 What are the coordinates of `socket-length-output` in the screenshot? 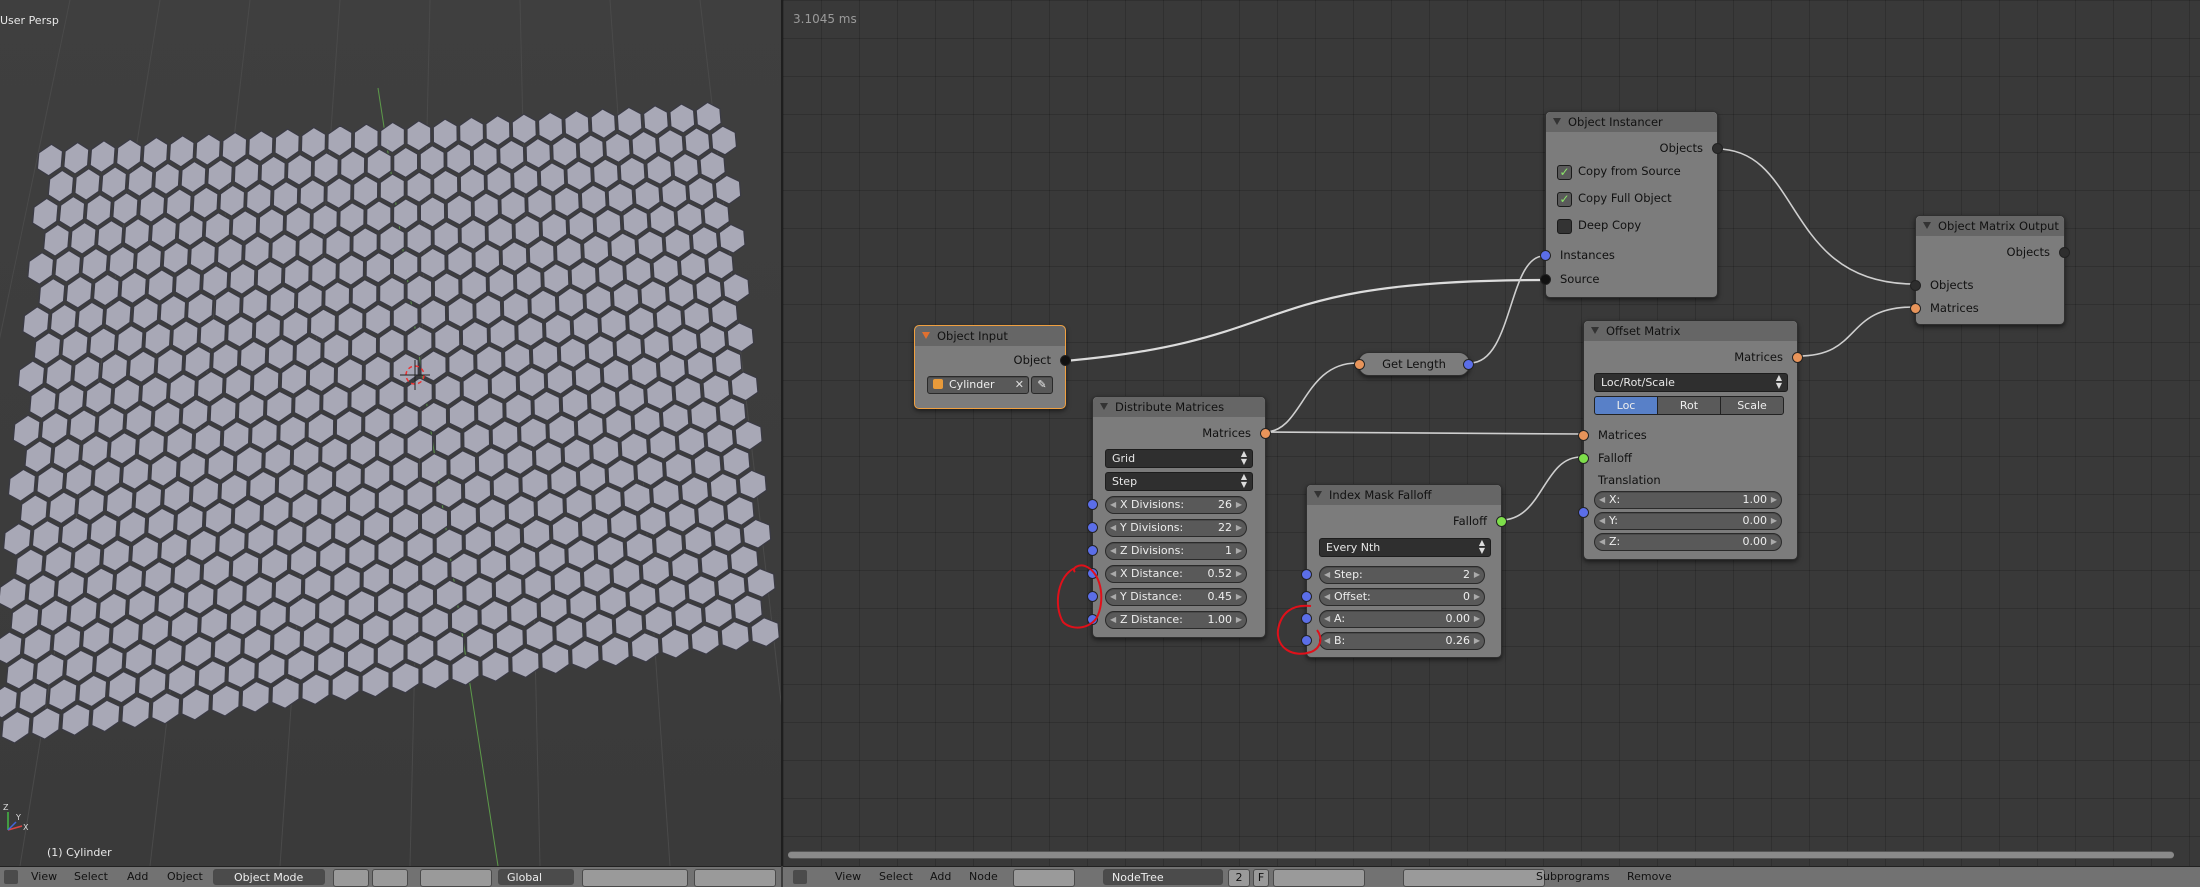 It's located at (1468, 364).